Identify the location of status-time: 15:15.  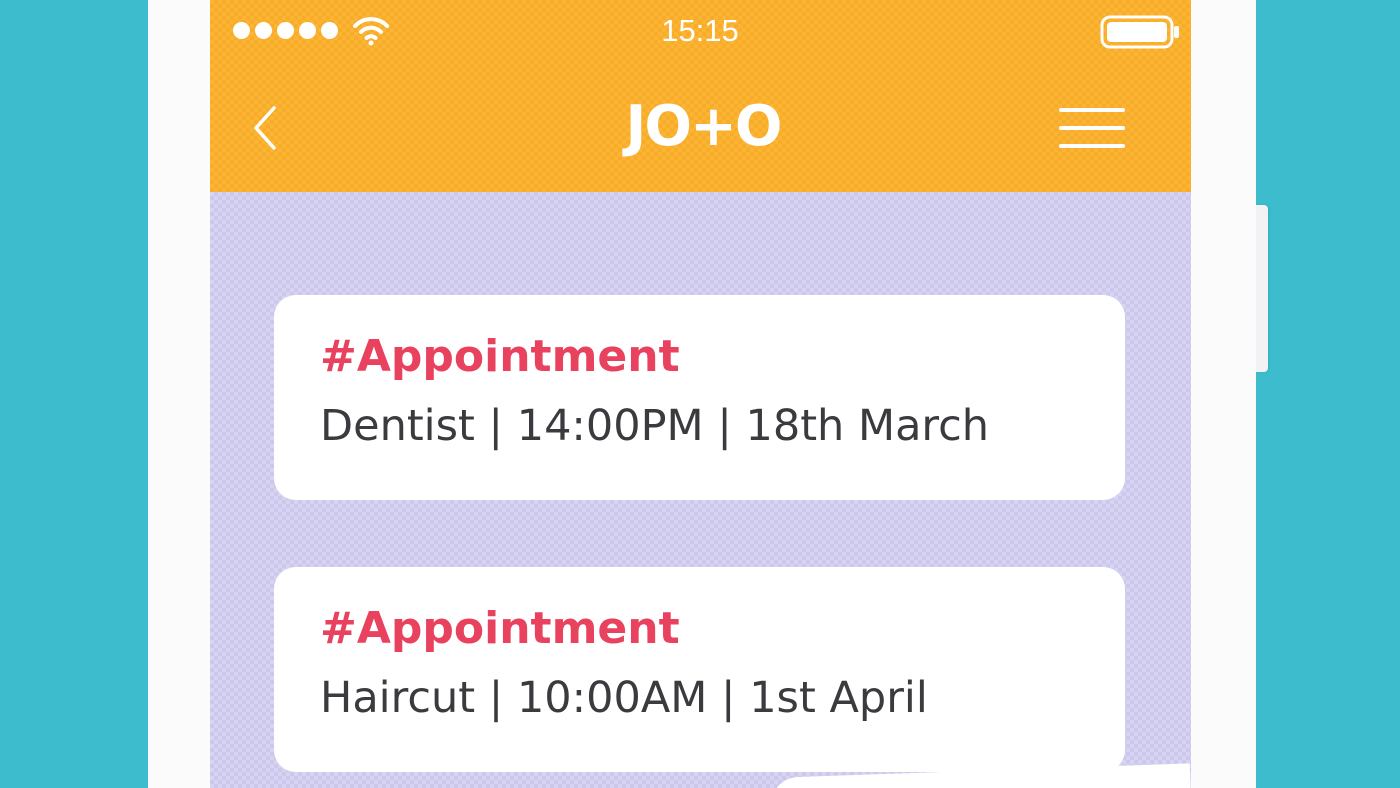
(700, 30).